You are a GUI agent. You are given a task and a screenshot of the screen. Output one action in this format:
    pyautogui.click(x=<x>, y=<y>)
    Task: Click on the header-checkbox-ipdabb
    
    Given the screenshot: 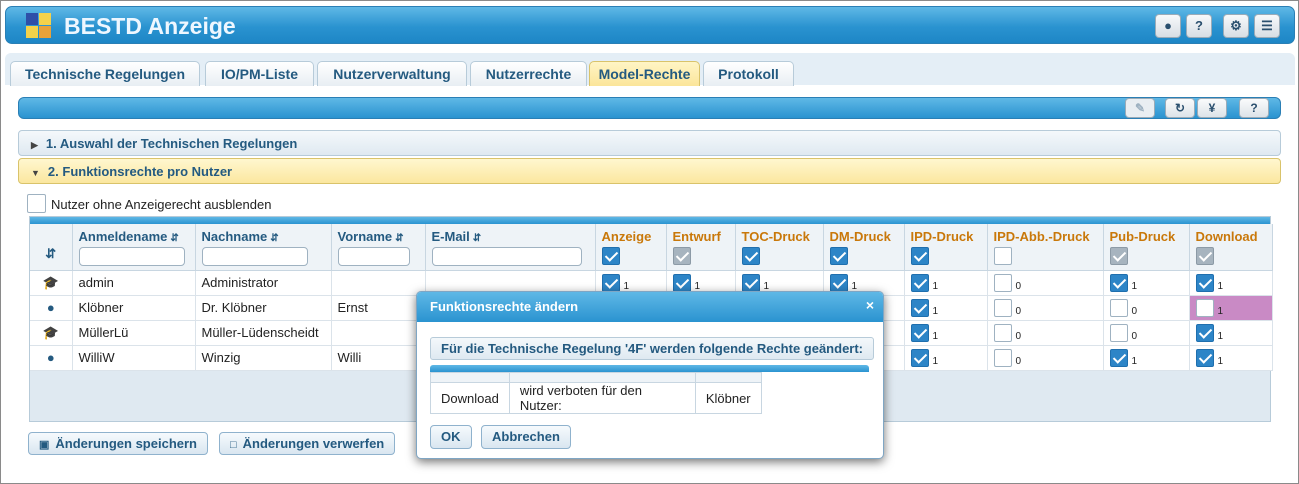 What is the action you would take?
    pyautogui.click(x=1002, y=256)
    